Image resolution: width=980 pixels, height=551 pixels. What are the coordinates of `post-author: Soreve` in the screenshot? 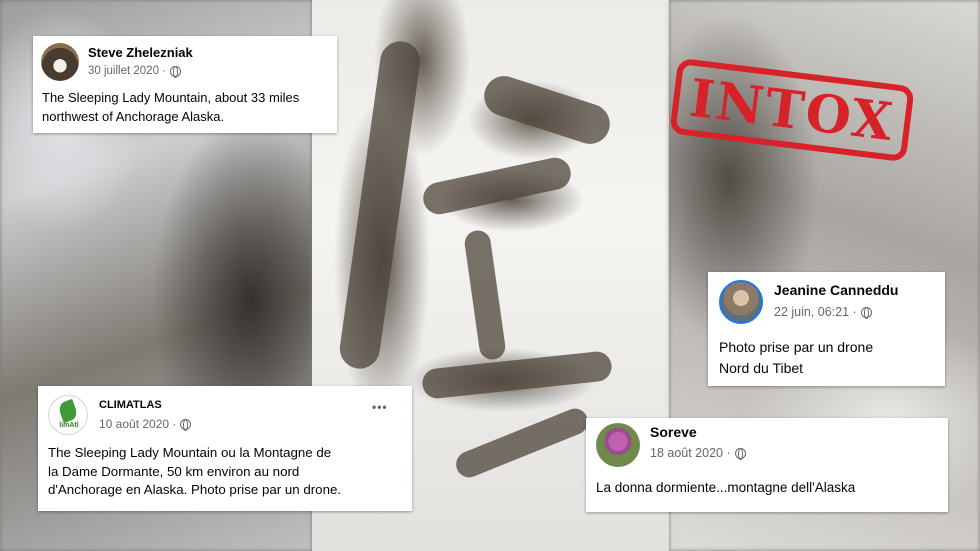 It's located at (673, 432).